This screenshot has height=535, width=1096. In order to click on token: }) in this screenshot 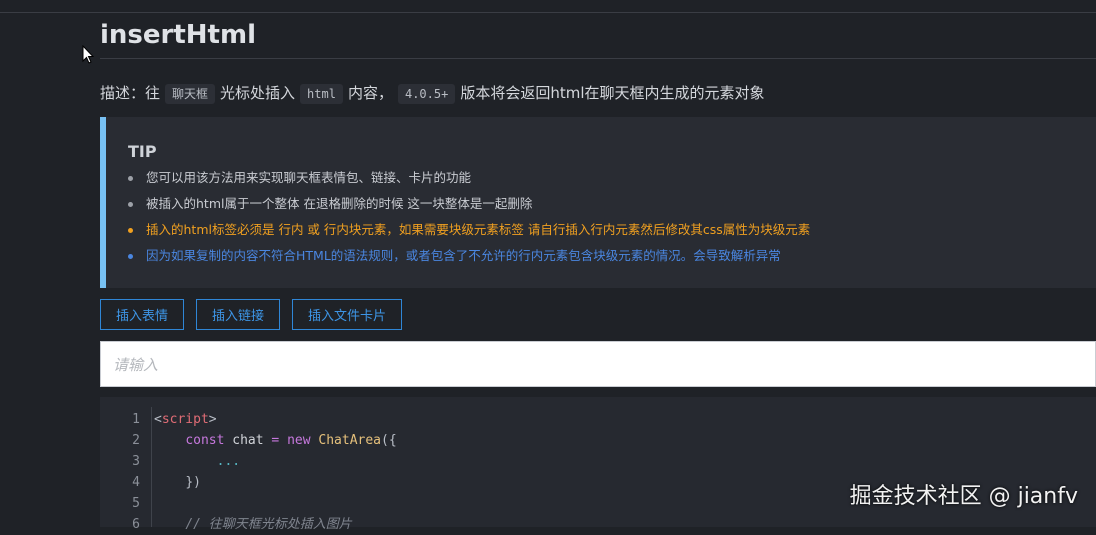, I will do `click(193, 482)`.